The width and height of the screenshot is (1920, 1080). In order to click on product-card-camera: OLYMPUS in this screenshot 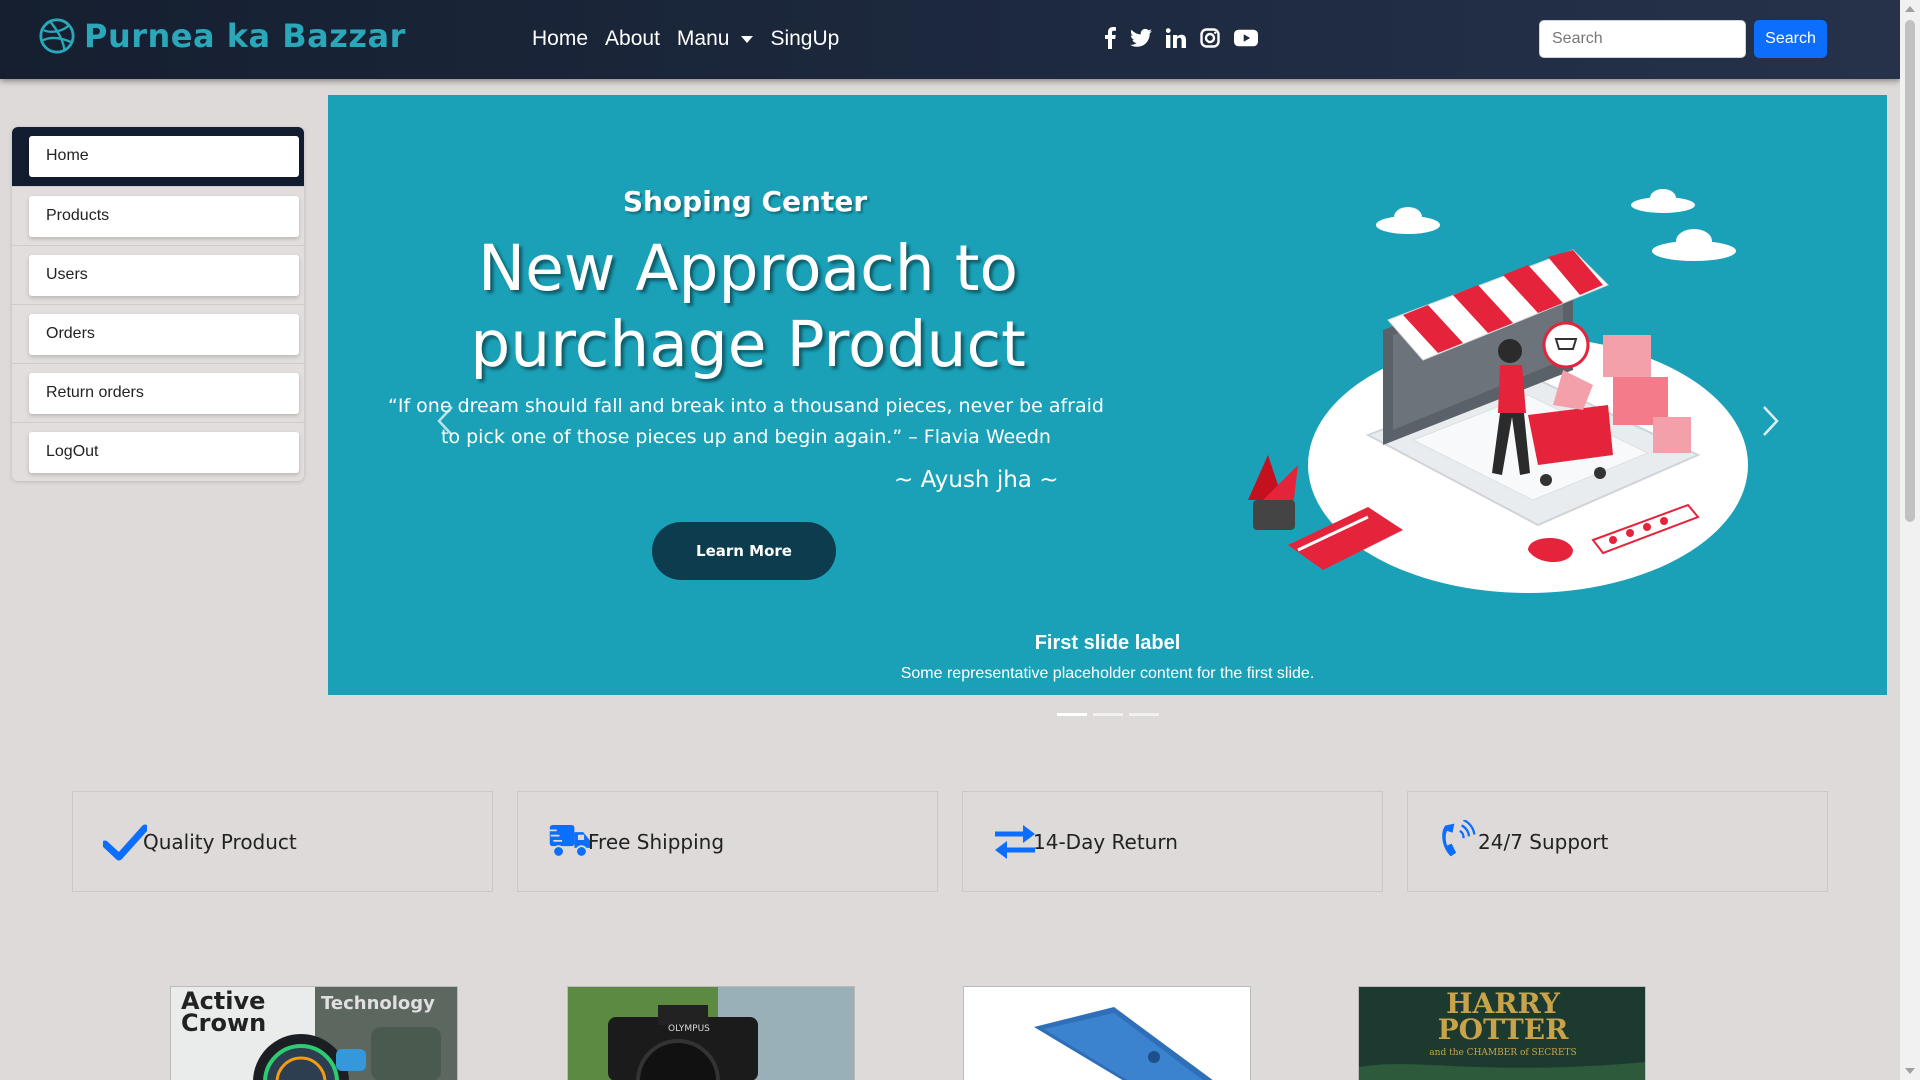, I will do `click(711, 1033)`.